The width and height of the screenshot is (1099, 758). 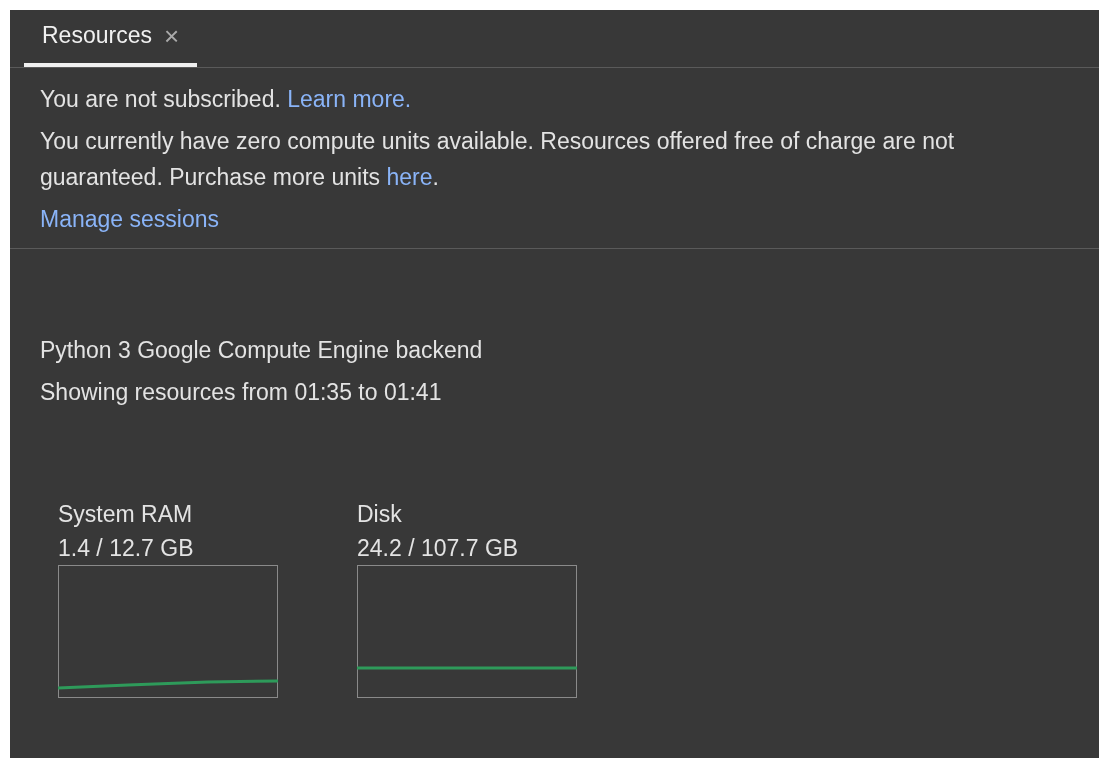 I want to click on compute-units-text: You currently have zero compute units available. Resources offered free of charge are not guaranteed. Purchase more units here., so click(x=498, y=159).